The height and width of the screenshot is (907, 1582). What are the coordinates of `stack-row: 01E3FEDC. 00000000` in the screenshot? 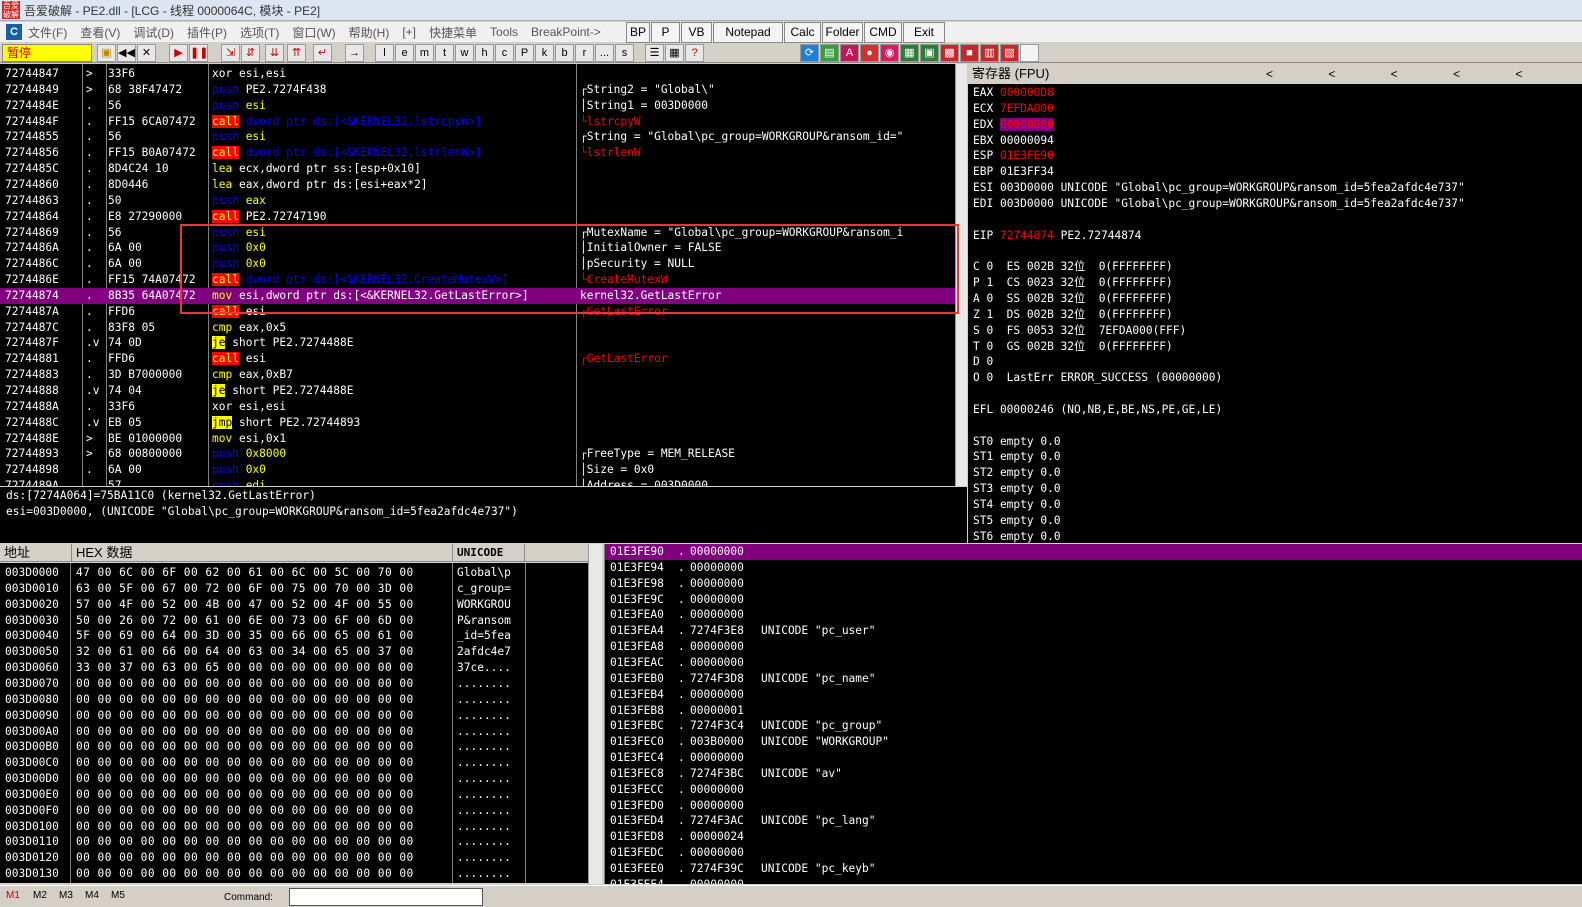 It's located at (1093, 853).